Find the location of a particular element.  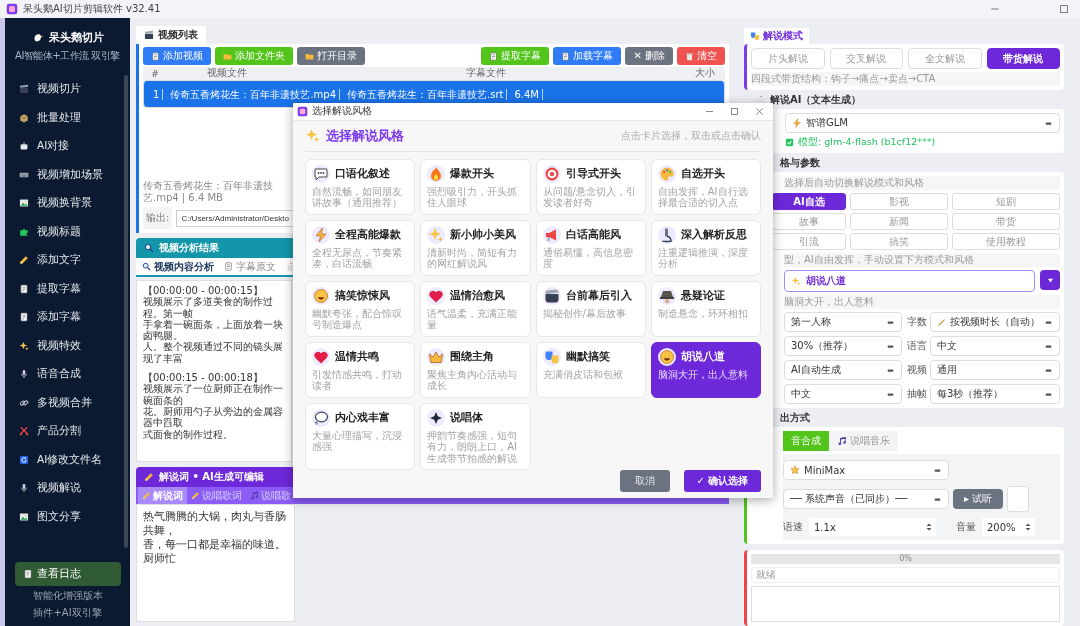

file-info: 传奇五香烤花生：百年非遗技艺.mp4 | 6.4 MB is located at coordinates (208, 192).